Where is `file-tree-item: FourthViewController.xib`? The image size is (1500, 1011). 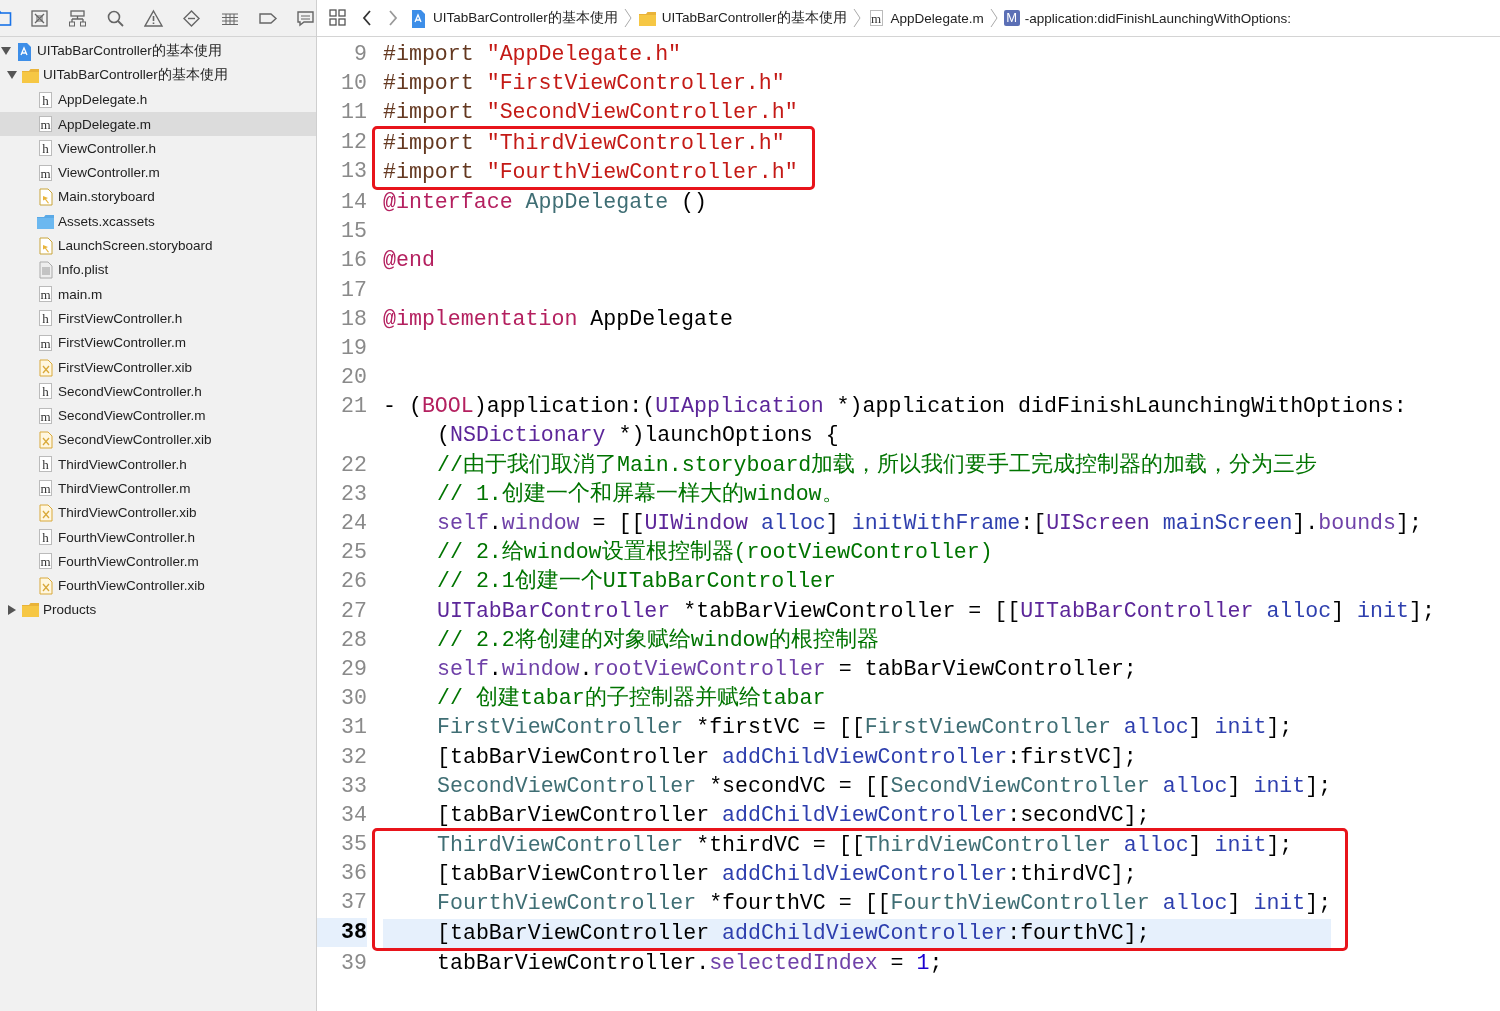
file-tree-item: FourthViewController.xib is located at coordinates (158, 585).